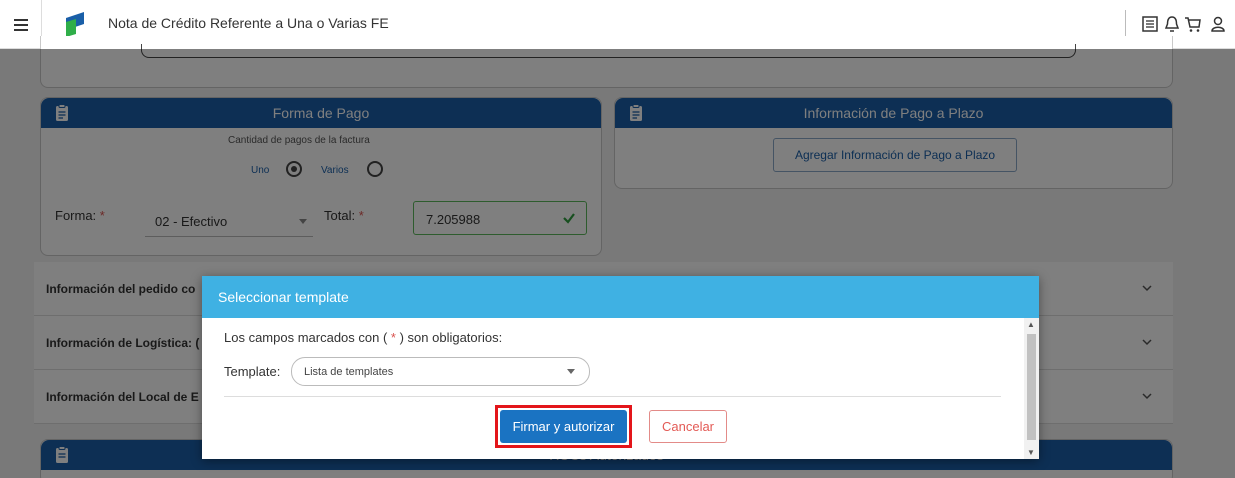 Image resolution: width=1235 pixels, height=478 pixels. What do you see at coordinates (1031, 452) in the screenshot?
I see `scroll-down-icon: ▼` at bounding box center [1031, 452].